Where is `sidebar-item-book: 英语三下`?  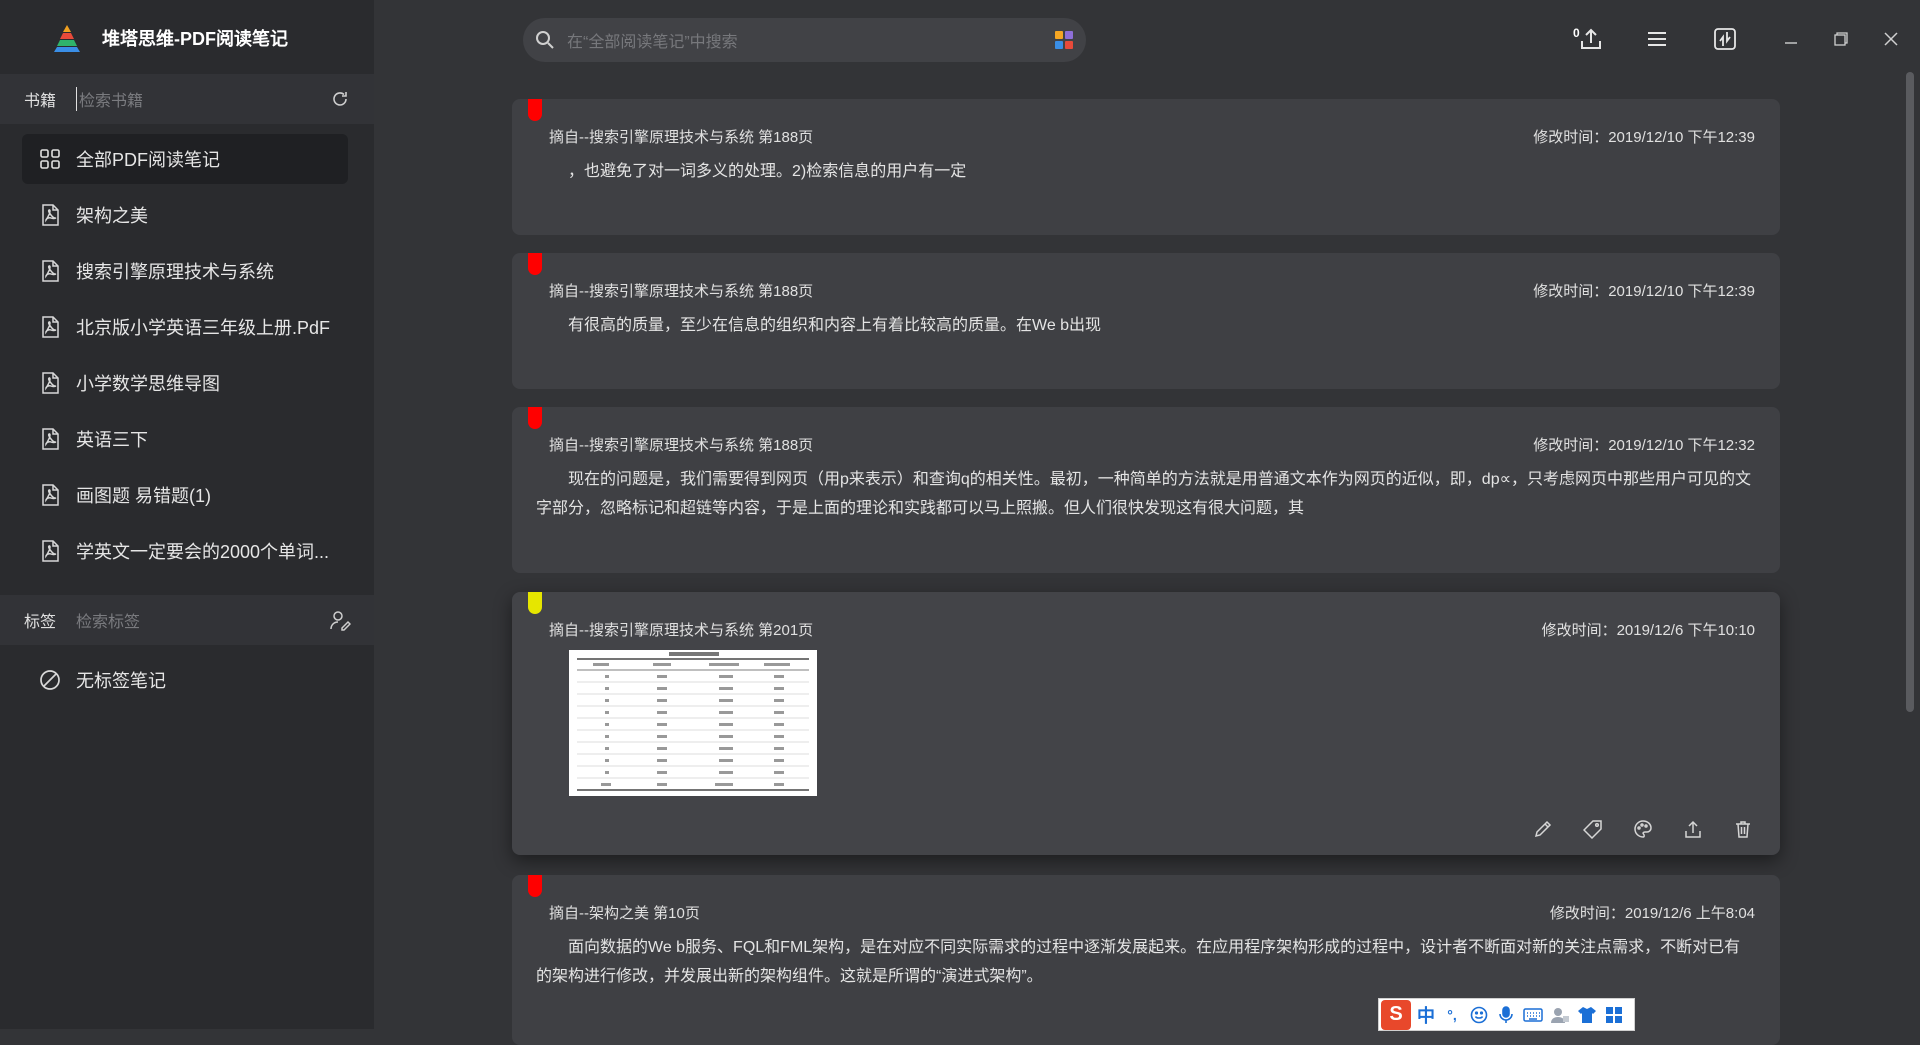
sidebar-item-book: 英语三下 is located at coordinates (185, 439).